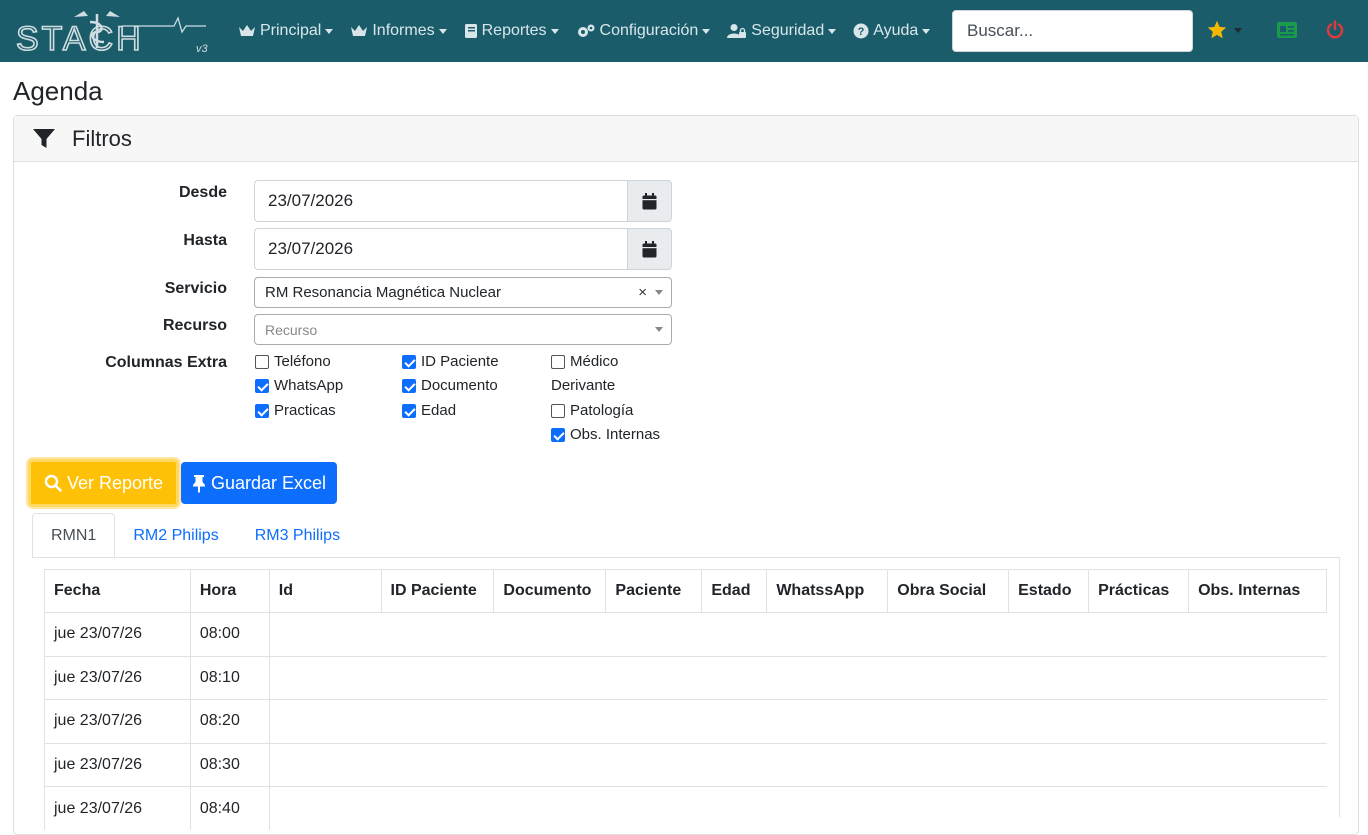 The height and width of the screenshot is (835, 1368). I want to click on cell-hora: 08:20, so click(230, 721).